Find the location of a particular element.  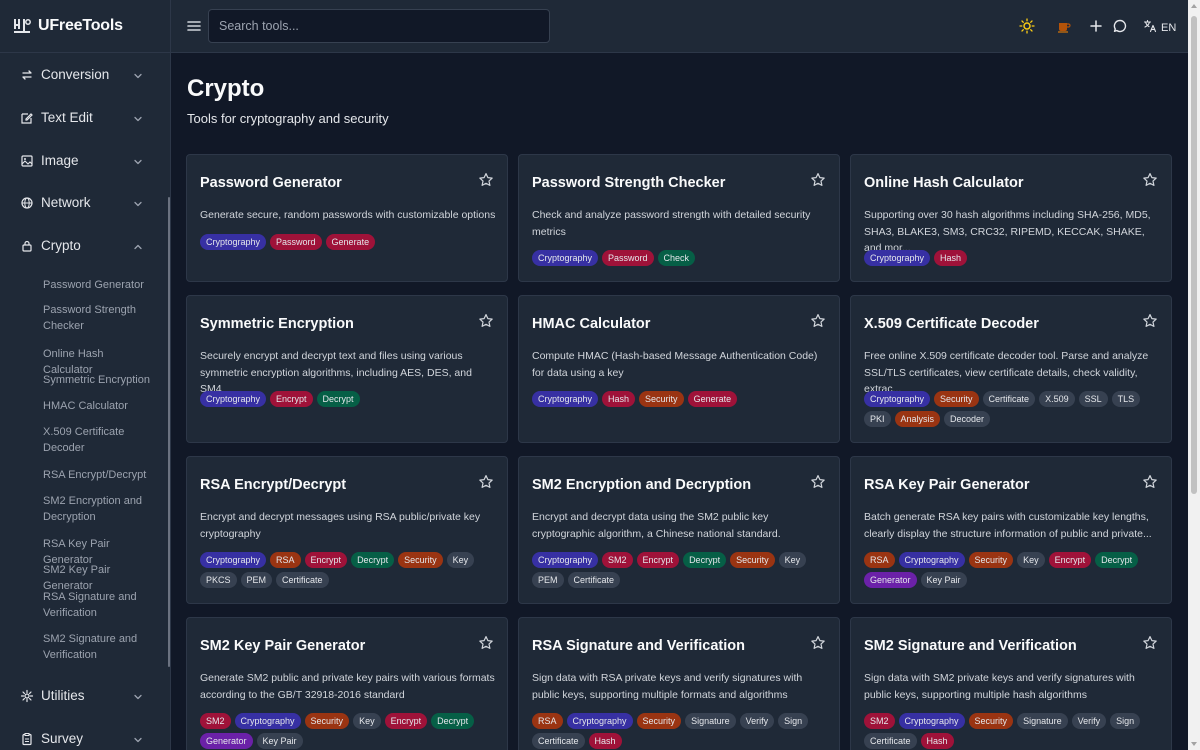

tag: Decoder is located at coordinates (967, 419).